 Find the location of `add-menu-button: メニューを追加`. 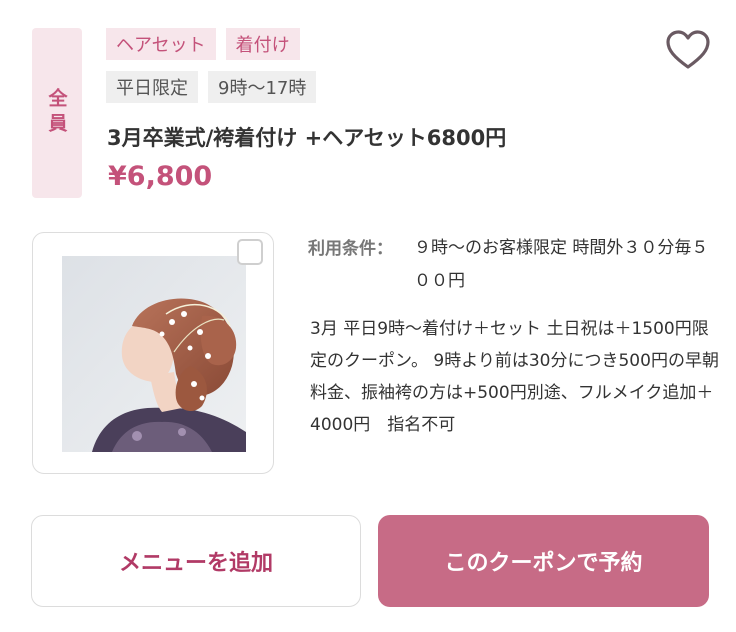

add-menu-button: メニューを追加 is located at coordinates (196, 561).